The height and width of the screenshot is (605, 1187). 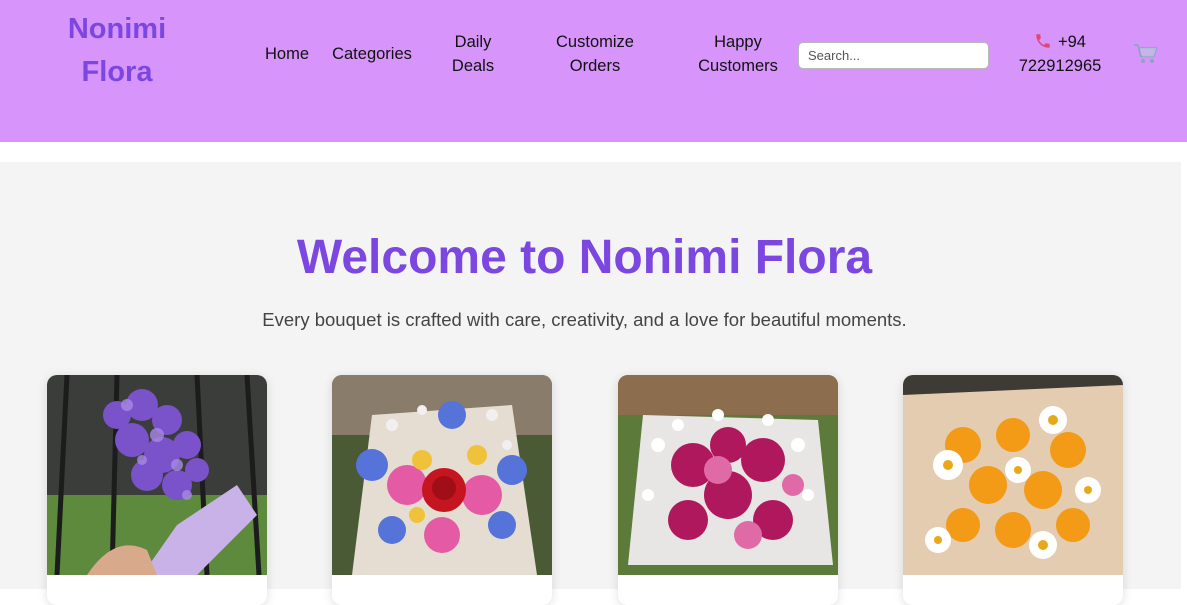 What do you see at coordinates (157, 475) in the screenshot?
I see `product-image-purple-bouquet` at bounding box center [157, 475].